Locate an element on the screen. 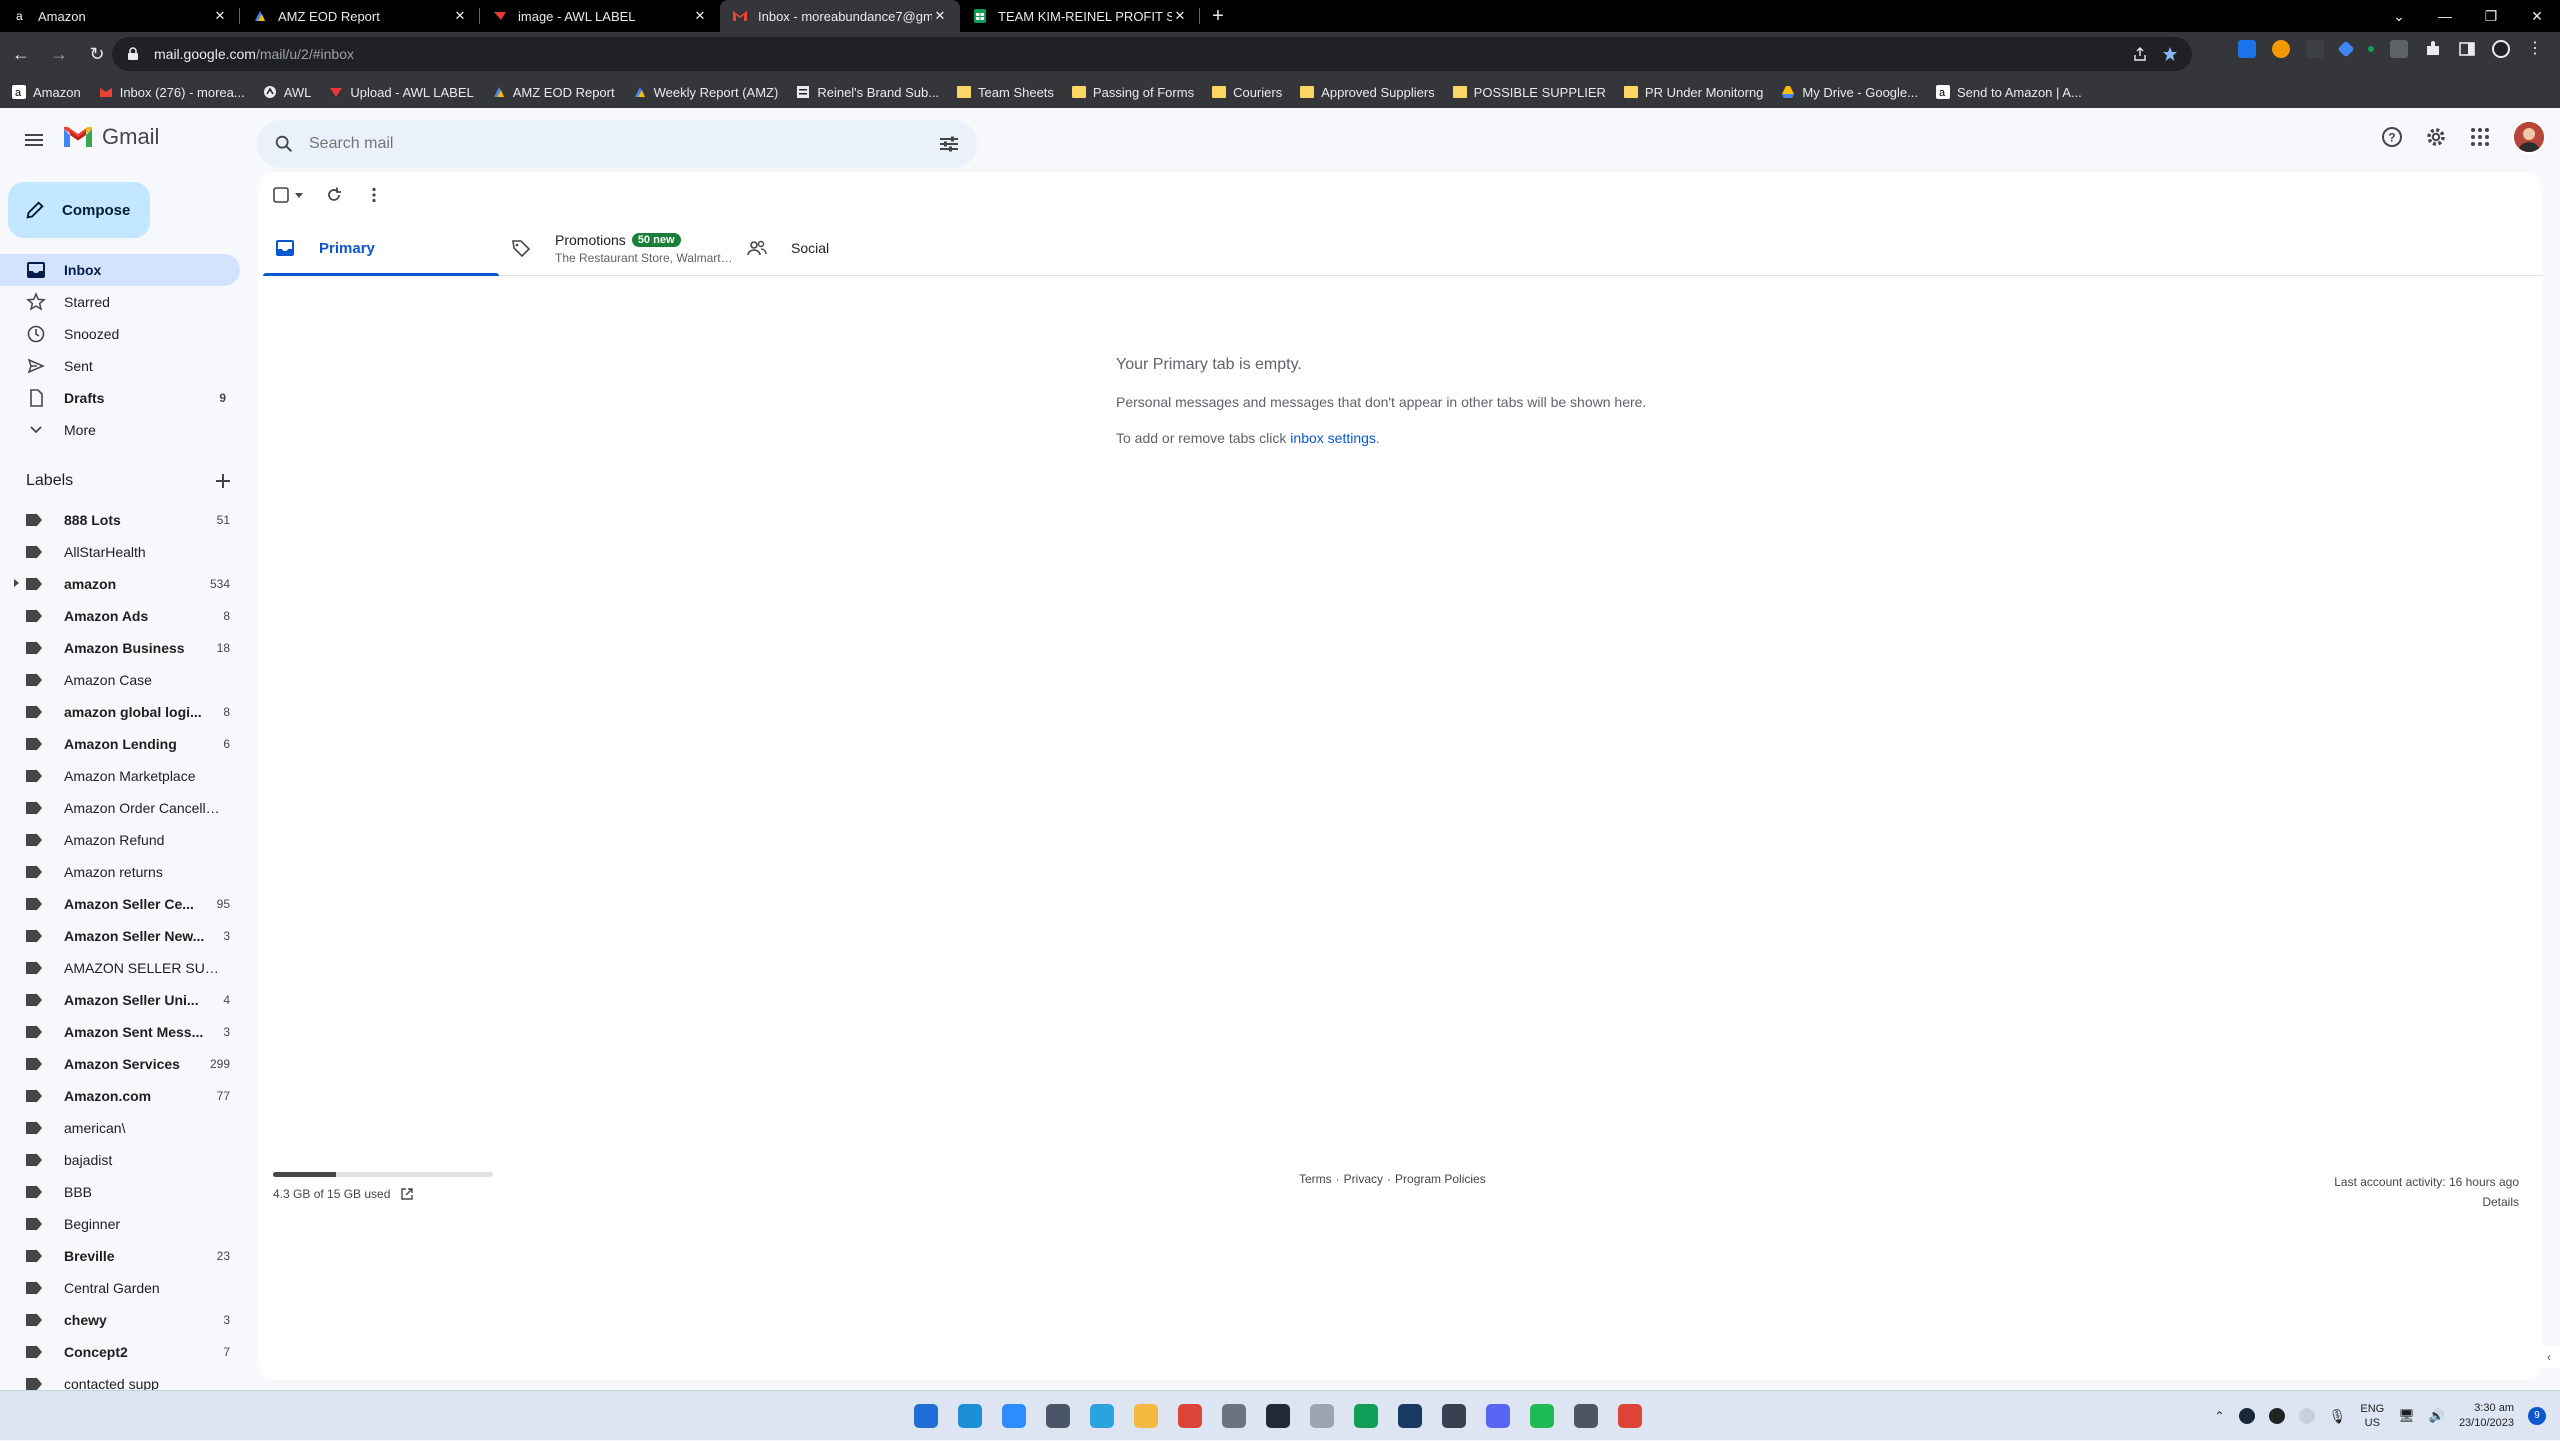  steam-icon is located at coordinates (2246, 1416).